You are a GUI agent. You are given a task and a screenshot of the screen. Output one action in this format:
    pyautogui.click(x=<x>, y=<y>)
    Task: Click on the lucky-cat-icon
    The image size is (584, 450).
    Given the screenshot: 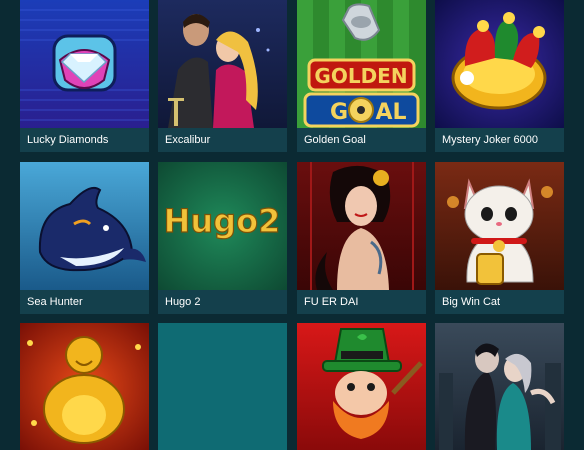 What is the action you would take?
    pyautogui.click(x=499, y=226)
    